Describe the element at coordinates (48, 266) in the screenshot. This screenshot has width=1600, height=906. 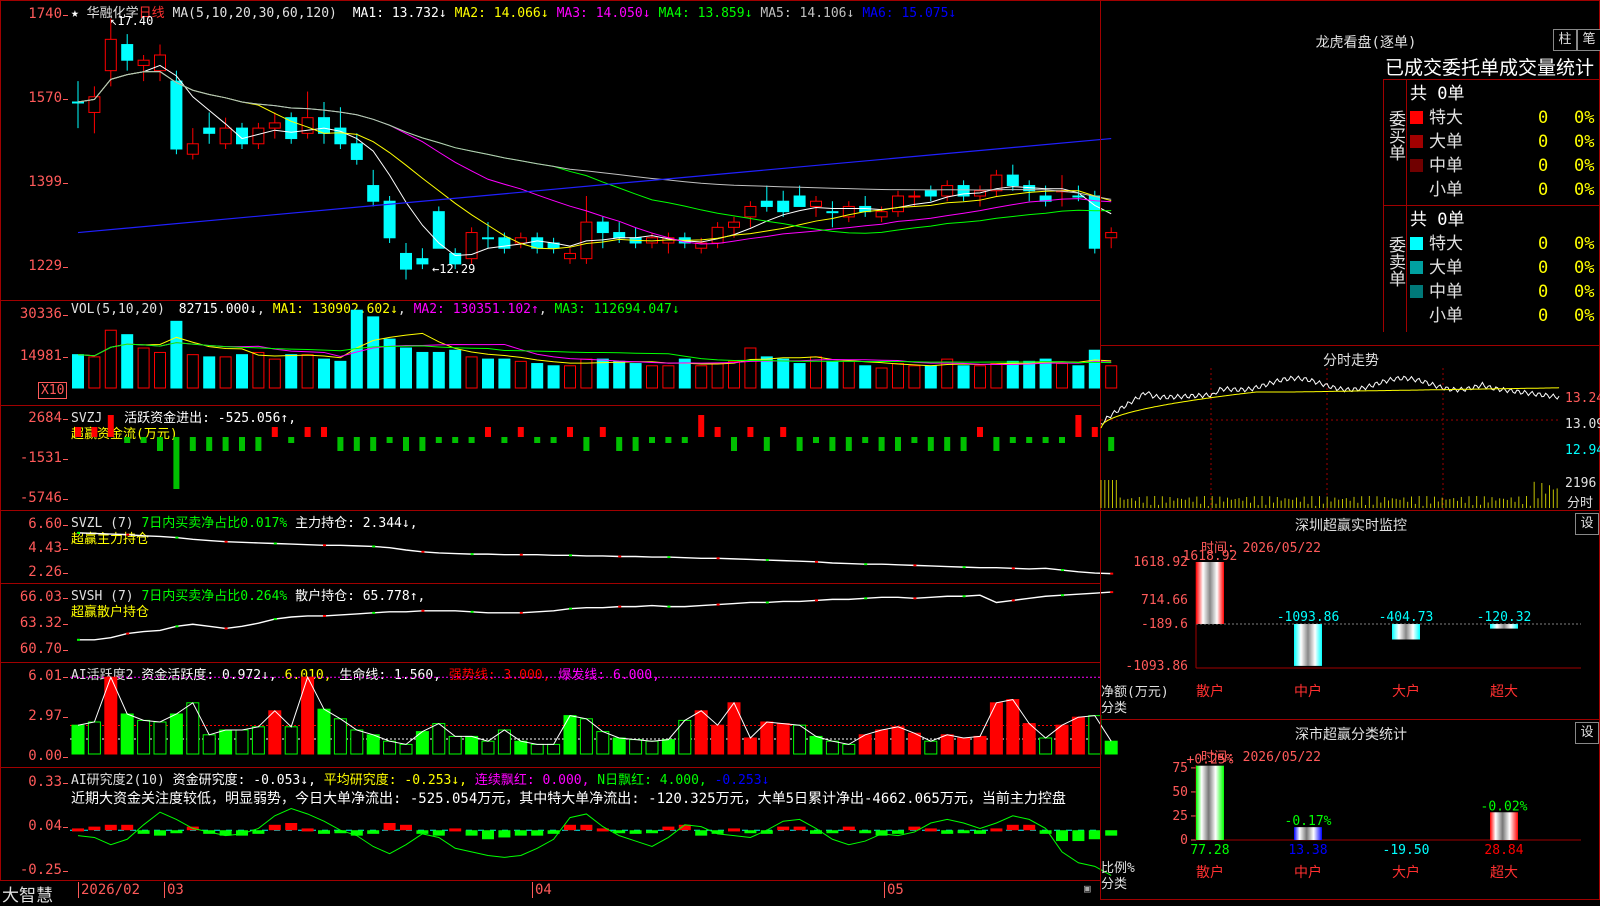
I see `y-tick: 1229` at that location.